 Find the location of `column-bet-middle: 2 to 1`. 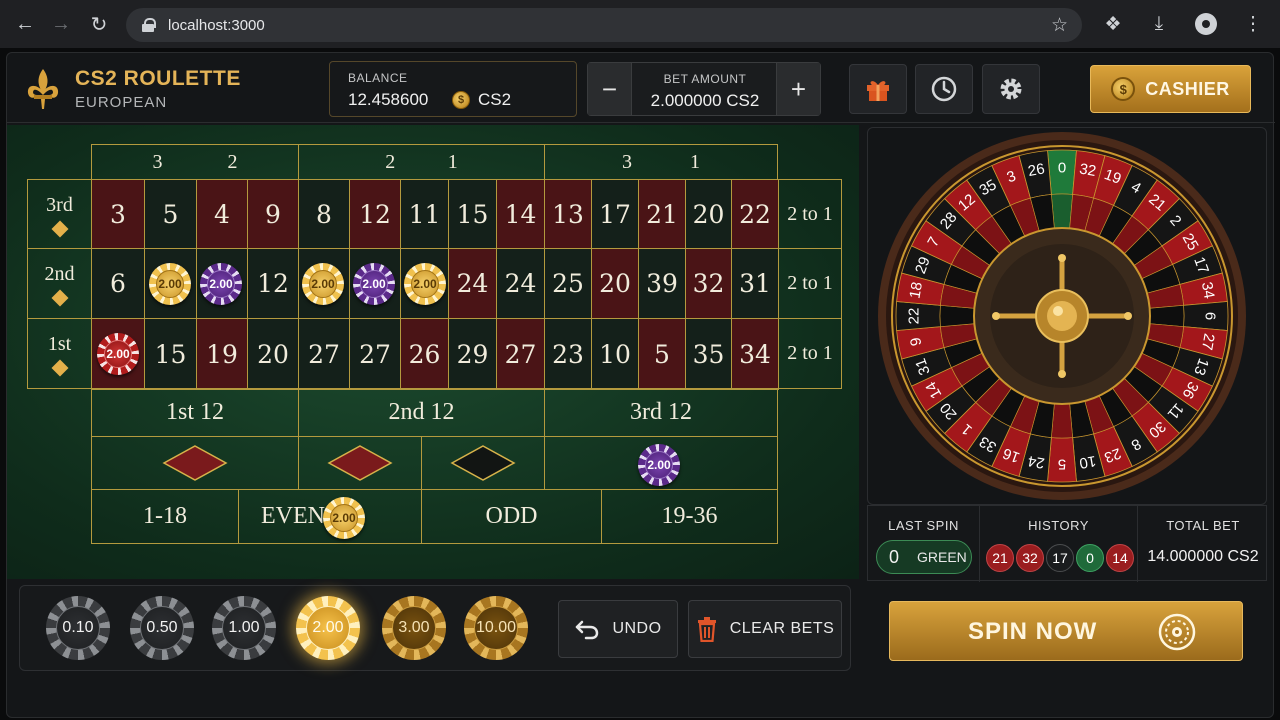

column-bet-middle: 2 to 1 is located at coordinates (810, 283).